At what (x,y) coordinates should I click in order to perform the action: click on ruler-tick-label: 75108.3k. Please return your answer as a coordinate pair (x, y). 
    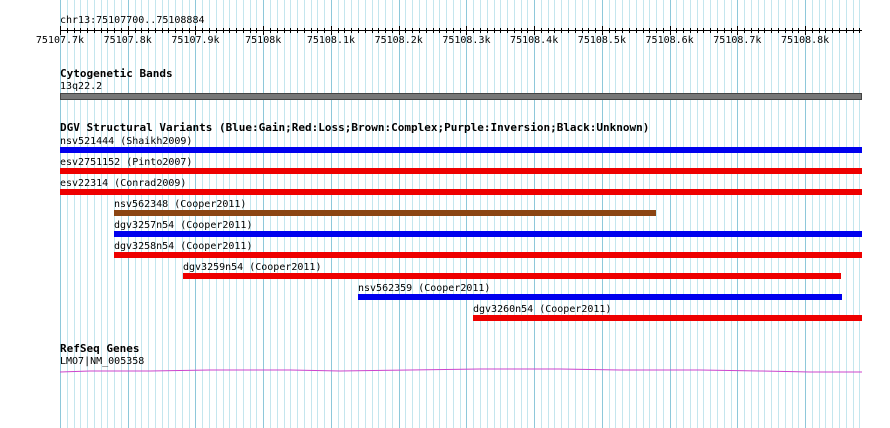
    Looking at the image, I should click on (466, 40).